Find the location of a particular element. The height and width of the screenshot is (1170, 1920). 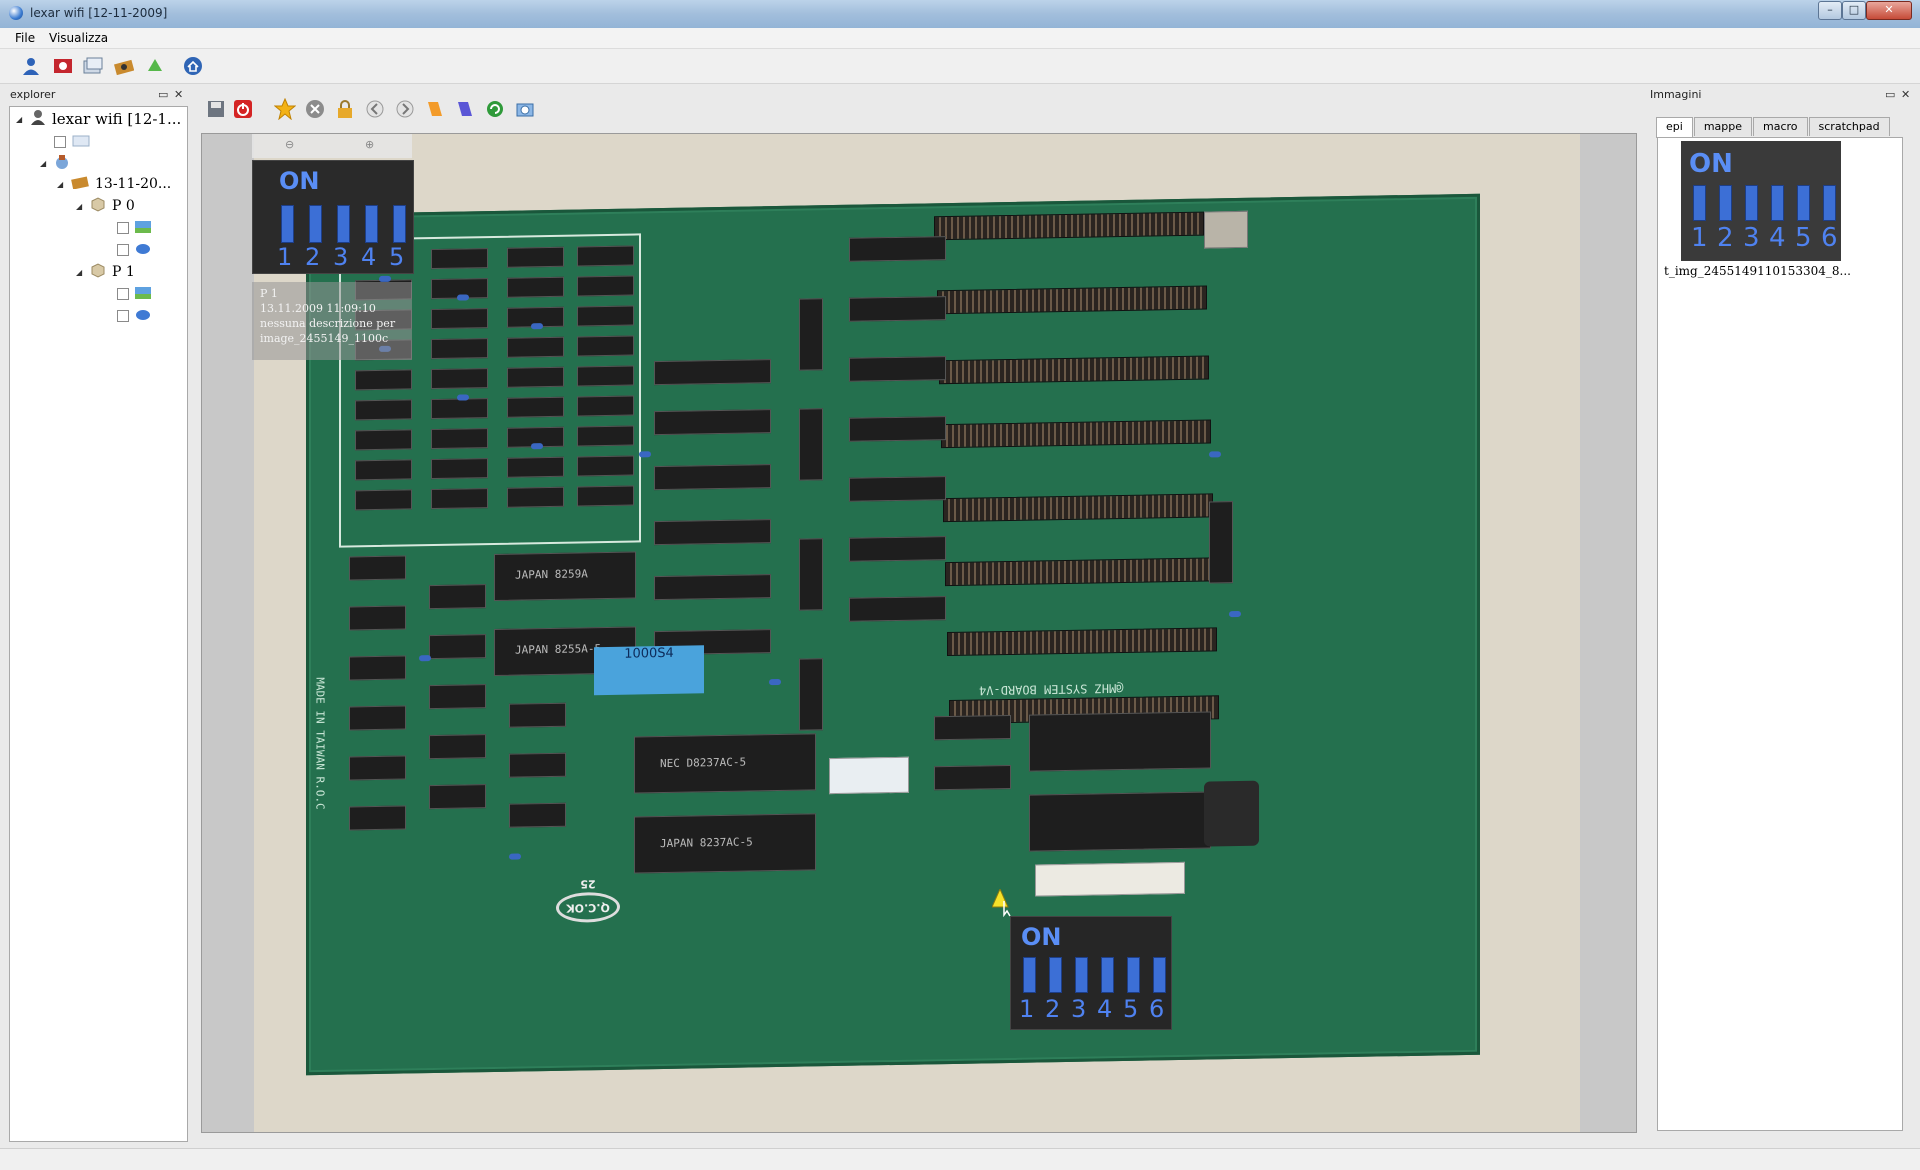

overlay-on-label: ON is located at coordinates (299, 181).